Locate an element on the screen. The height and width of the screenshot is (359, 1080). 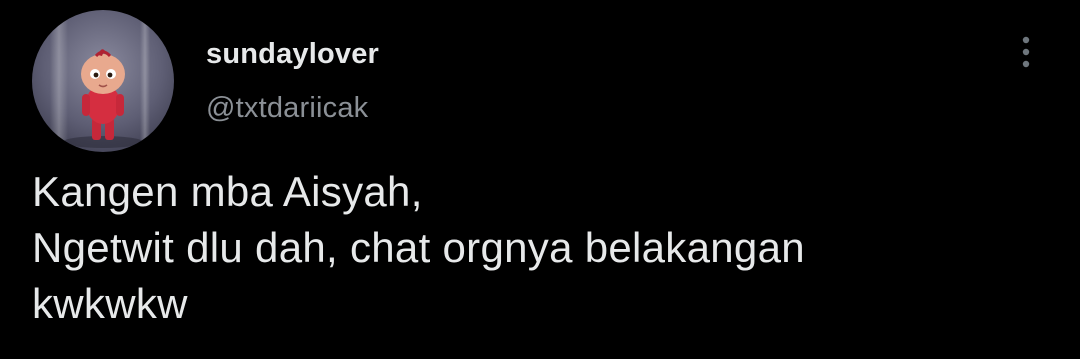
tweet-text-line: kwkwkw is located at coordinates (110, 303).